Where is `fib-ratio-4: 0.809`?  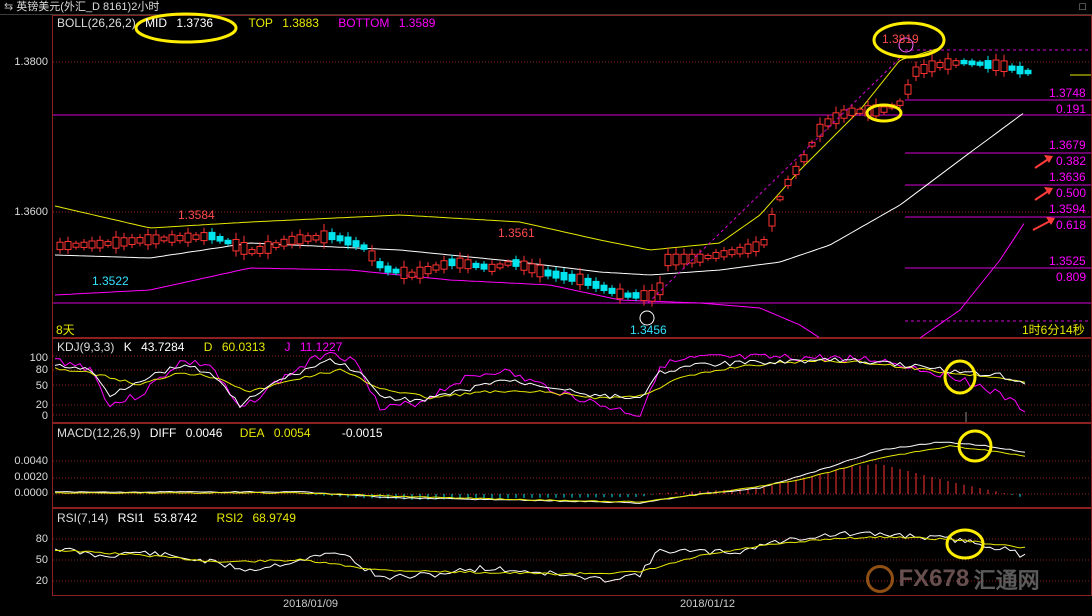
fib-ratio-4: 0.809 is located at coordinates (1071, 277).